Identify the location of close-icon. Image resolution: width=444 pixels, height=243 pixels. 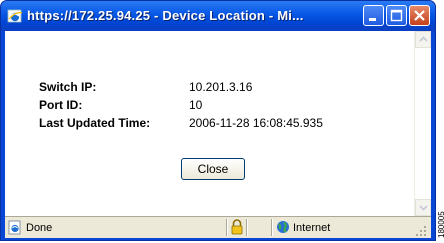
(419, 15).